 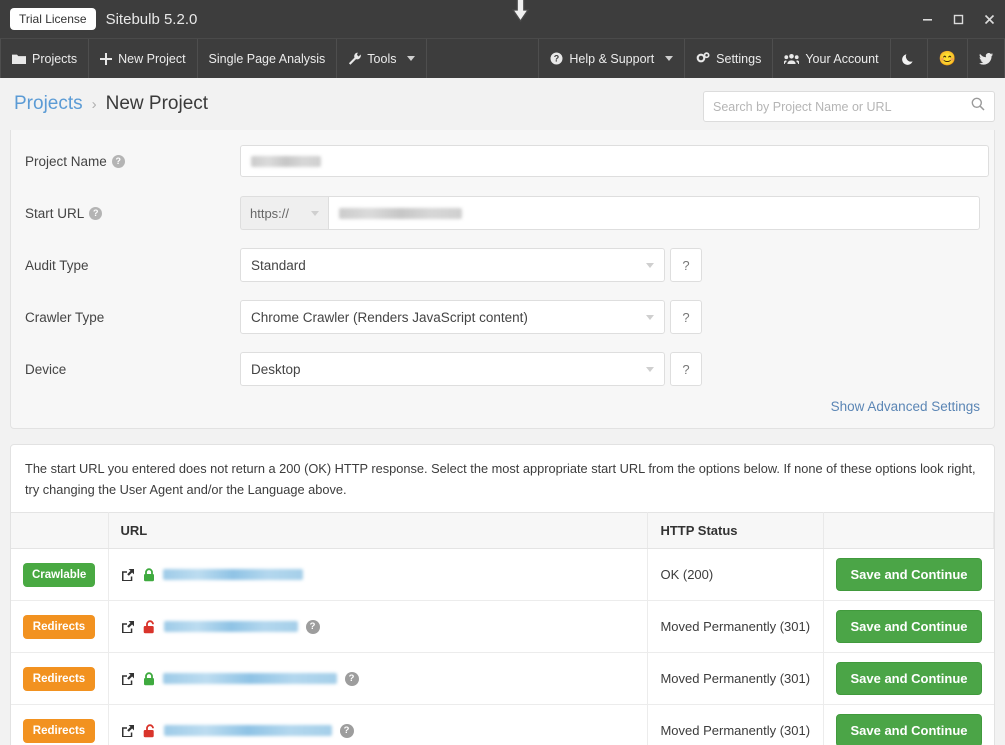 I want to click on audit-type-control: Standard ?, so click(x=471, y=265).